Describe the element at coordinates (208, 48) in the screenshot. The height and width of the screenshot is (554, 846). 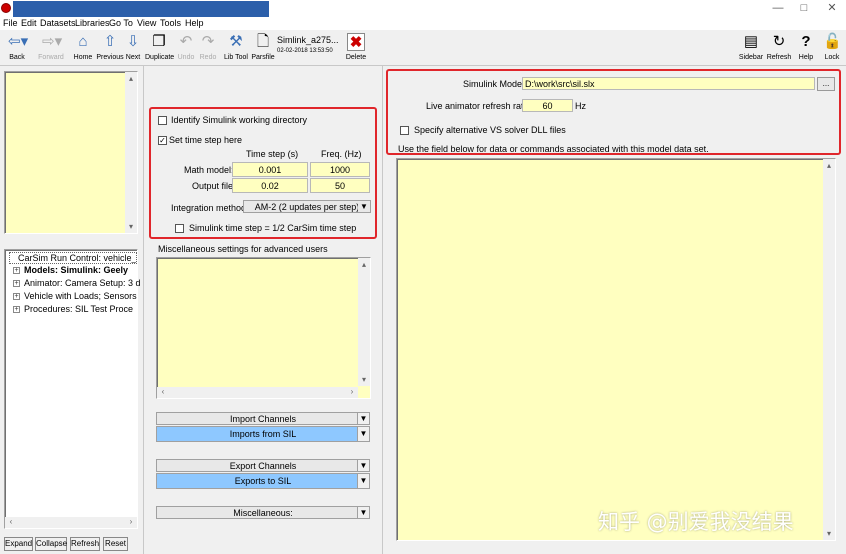
I see `redo-button: ↷ Redo` at that location.